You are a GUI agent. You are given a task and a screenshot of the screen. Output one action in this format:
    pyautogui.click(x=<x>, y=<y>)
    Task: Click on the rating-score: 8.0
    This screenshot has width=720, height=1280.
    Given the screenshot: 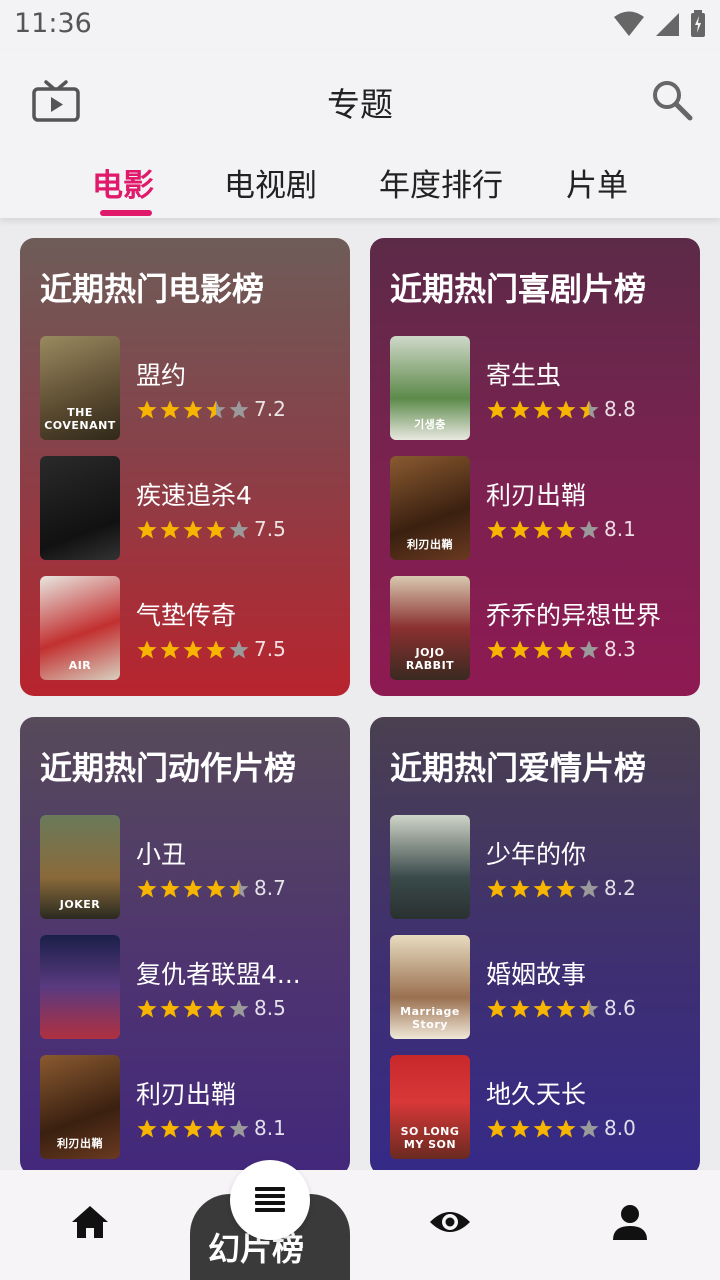 What is the action you would take?
    pyautogui.click(x=620, y=1128)
    